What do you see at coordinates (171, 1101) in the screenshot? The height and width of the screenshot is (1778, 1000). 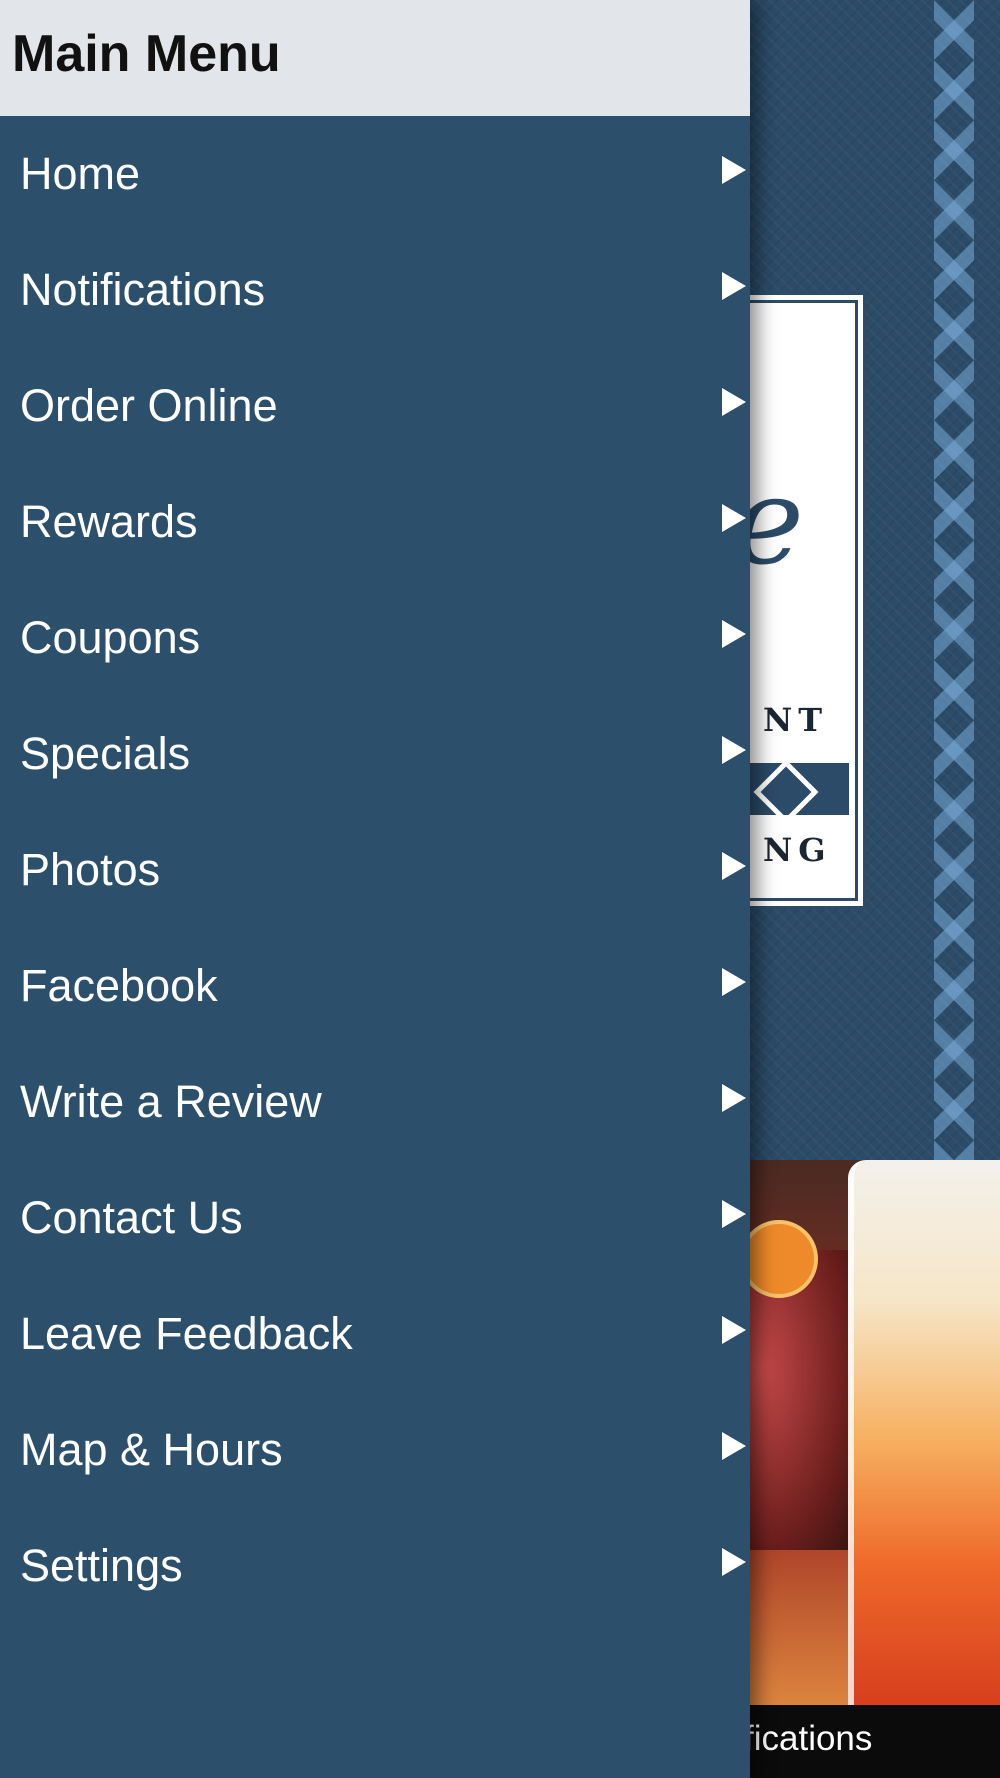 I see `menu-item-label: Write a Review` at bounding box center [171, 1101].